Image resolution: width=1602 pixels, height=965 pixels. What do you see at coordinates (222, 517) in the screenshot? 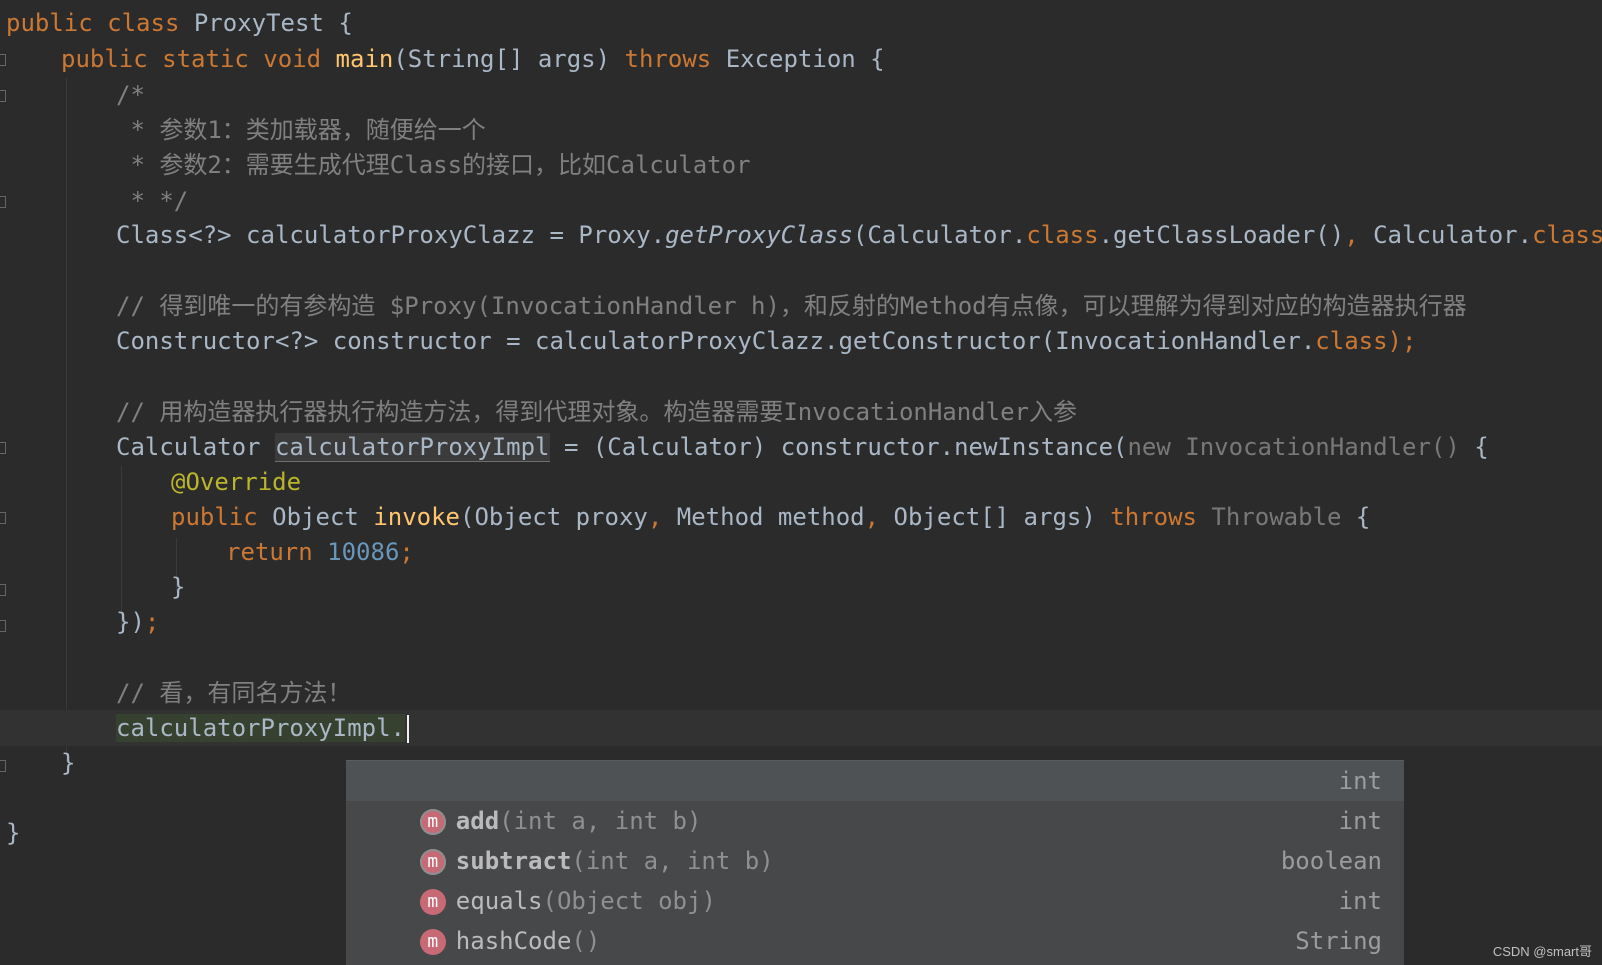
I see `keyword: public` at bounding box center [222, 517].